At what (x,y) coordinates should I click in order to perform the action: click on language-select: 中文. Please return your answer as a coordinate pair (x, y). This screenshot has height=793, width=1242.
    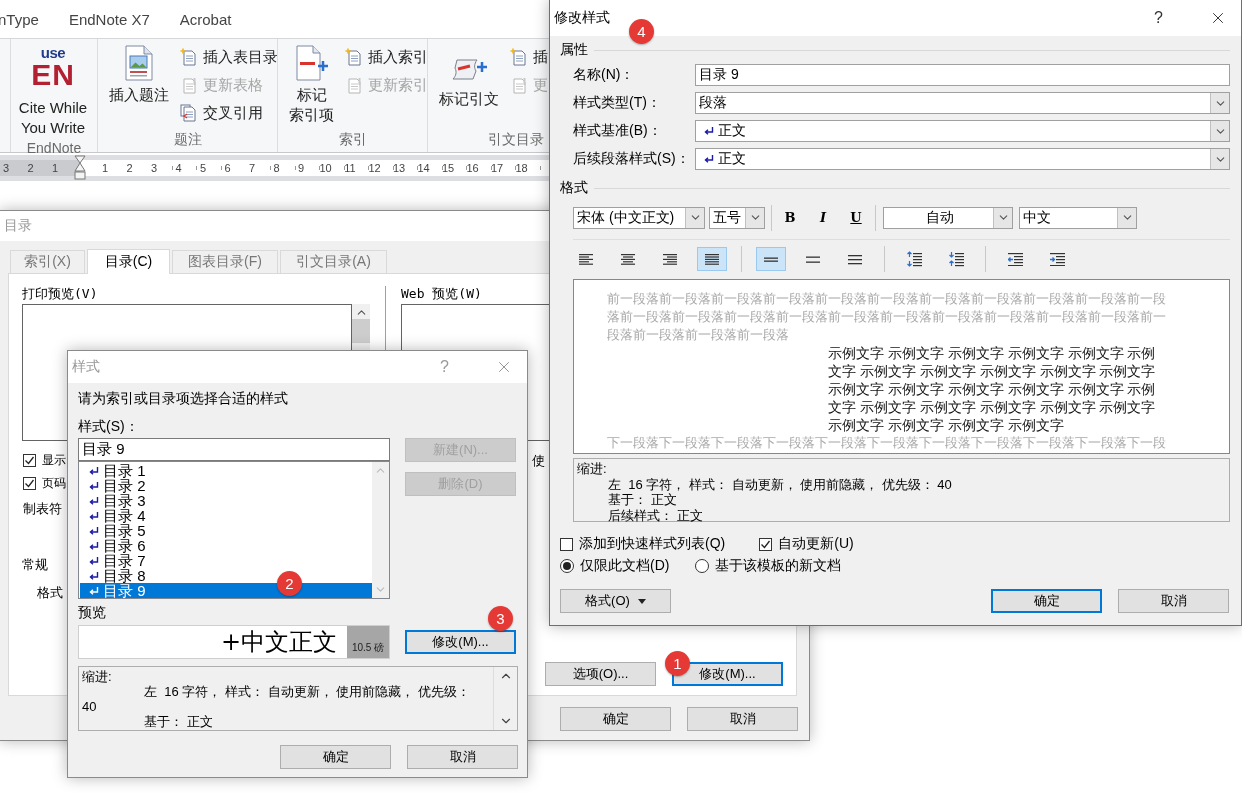
    Looking at the image, I should click on (1078, 217).